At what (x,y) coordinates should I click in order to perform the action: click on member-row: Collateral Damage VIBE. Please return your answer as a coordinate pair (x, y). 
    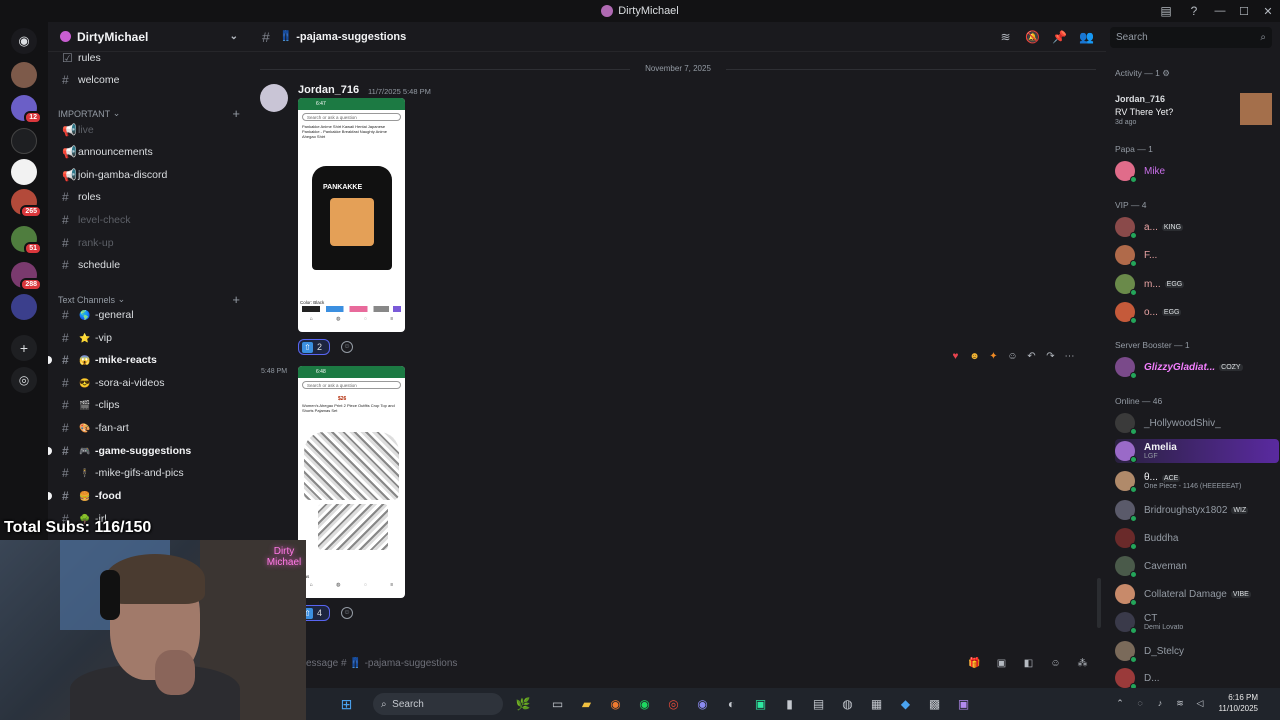
    Looking at the image, I should click on (1195, 594).